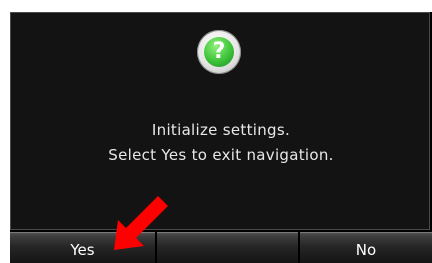  Describe the element at coordinates (227, 247) in the screenshot. I see `empty-button` at that location.